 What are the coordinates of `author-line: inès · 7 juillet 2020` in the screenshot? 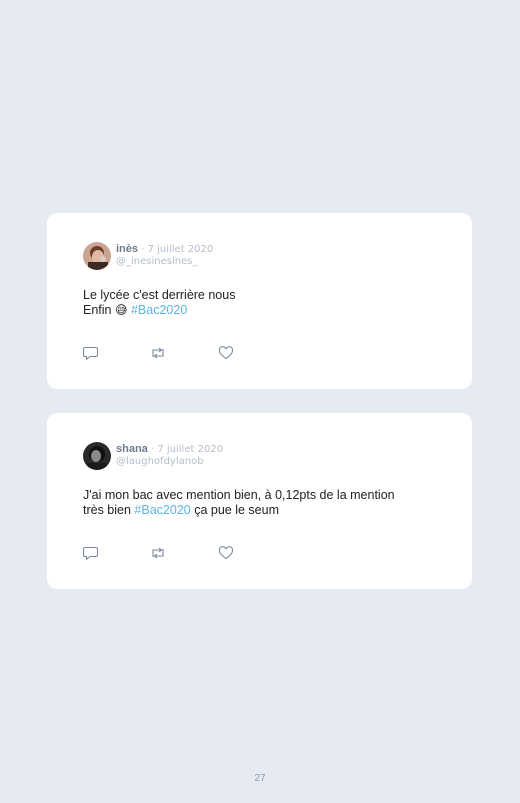 It's located at (164, 249).